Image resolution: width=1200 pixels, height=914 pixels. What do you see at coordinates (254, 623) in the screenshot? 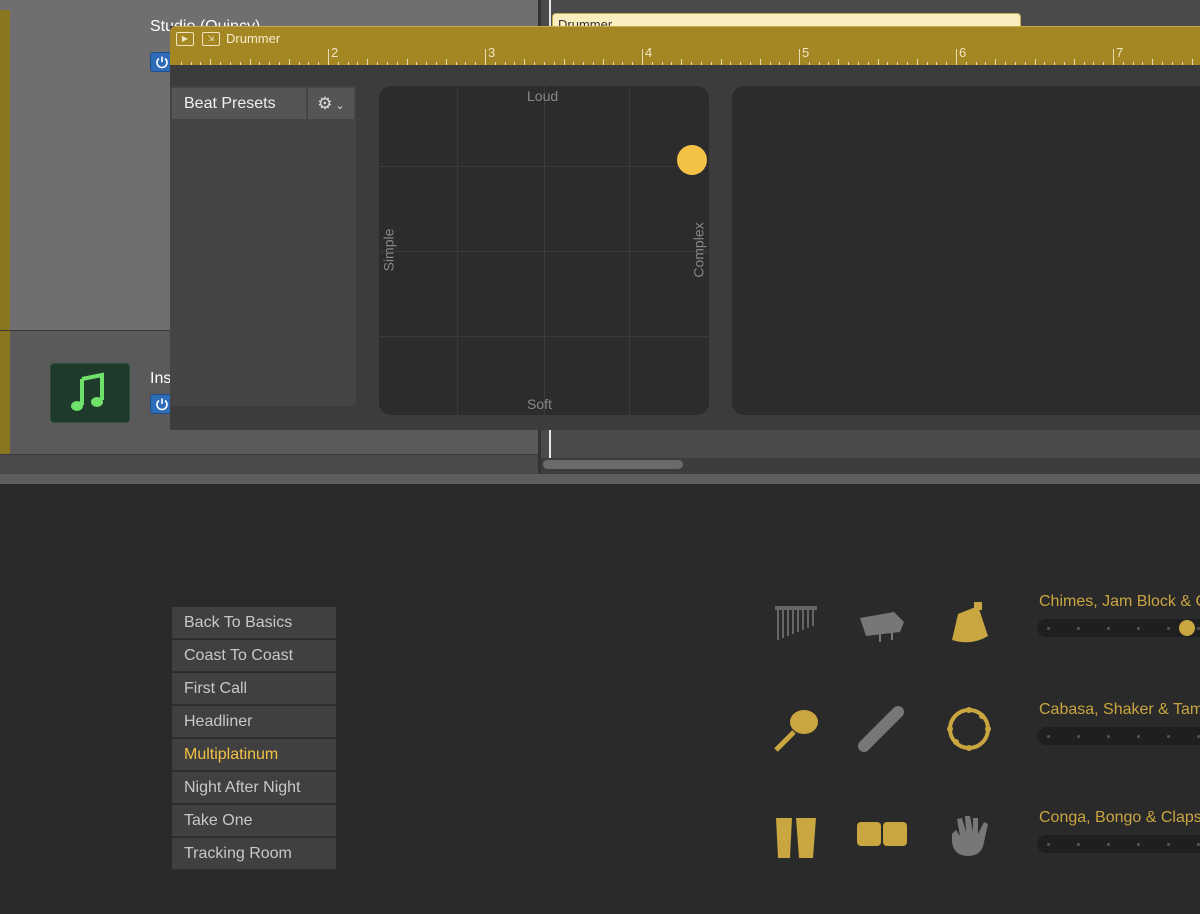
I see `preset-item: Back To Basics` at bounding box center [254, 623].